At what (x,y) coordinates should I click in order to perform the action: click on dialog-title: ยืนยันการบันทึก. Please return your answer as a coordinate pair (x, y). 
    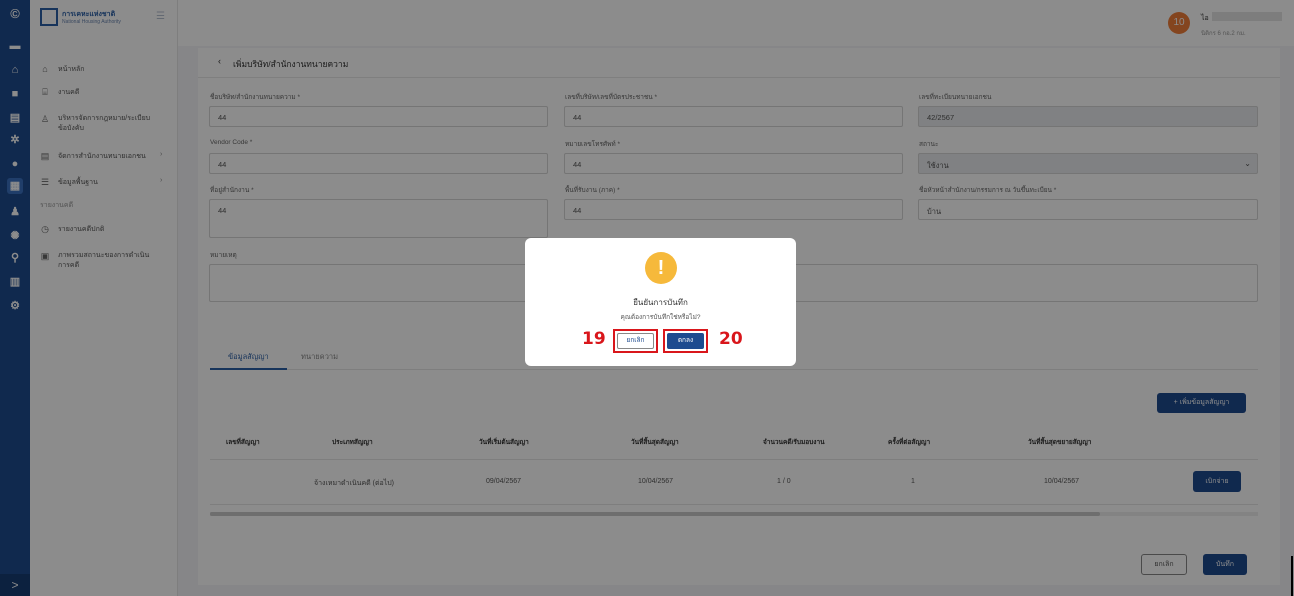
    Looking at the image, I should click on (660, 302).